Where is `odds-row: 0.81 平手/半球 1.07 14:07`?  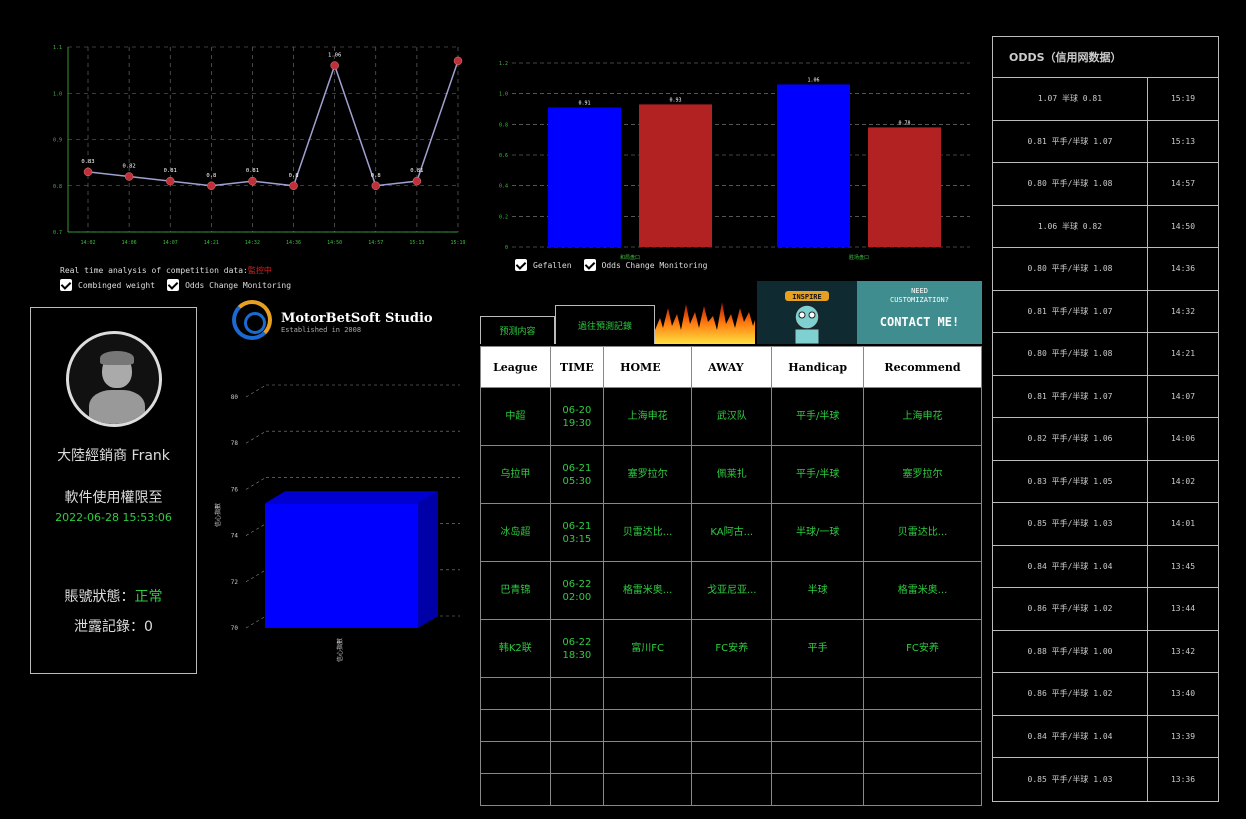 odds-row: 0.81 平手/半球 1.07 14:07 is located at coordinates (1105, 396).